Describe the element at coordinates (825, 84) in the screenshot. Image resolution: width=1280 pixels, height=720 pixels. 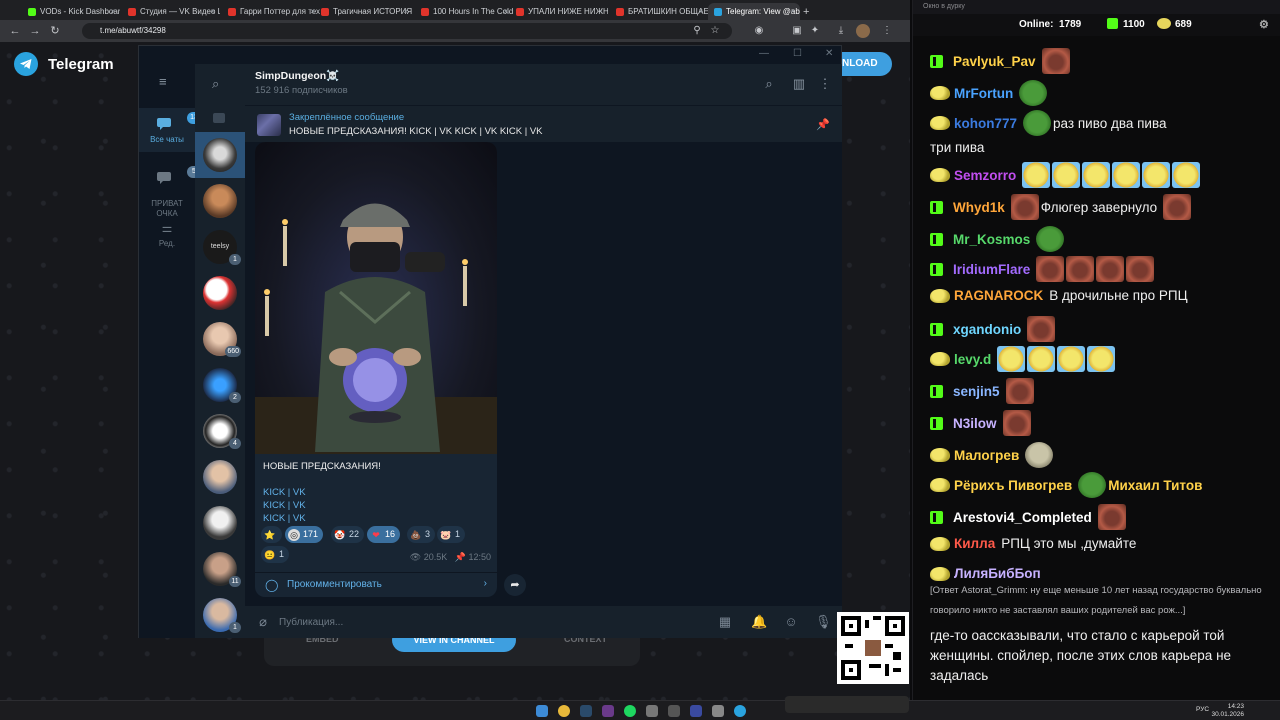
I see `more-options-icon: ⋮` at that location.